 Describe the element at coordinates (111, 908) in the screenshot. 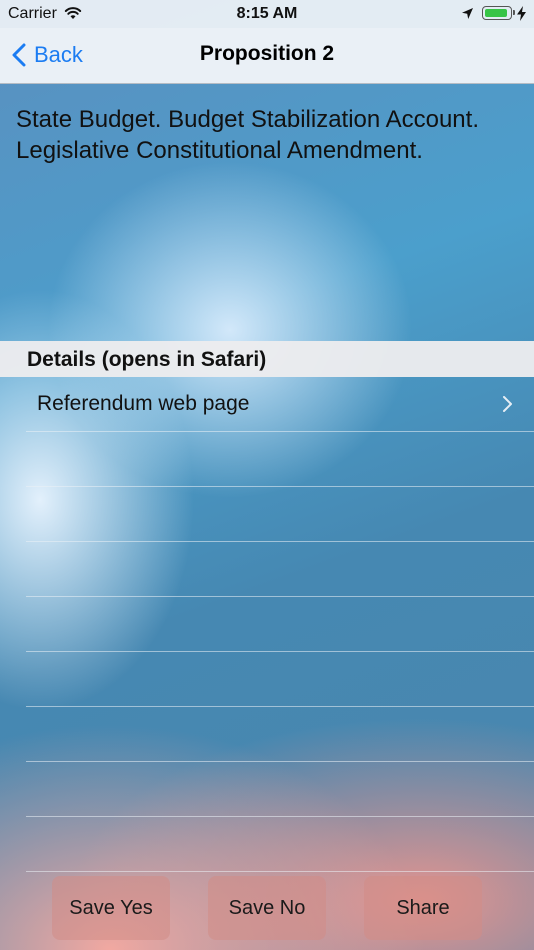

I see `save-yes-button: Save Yes` at that location.